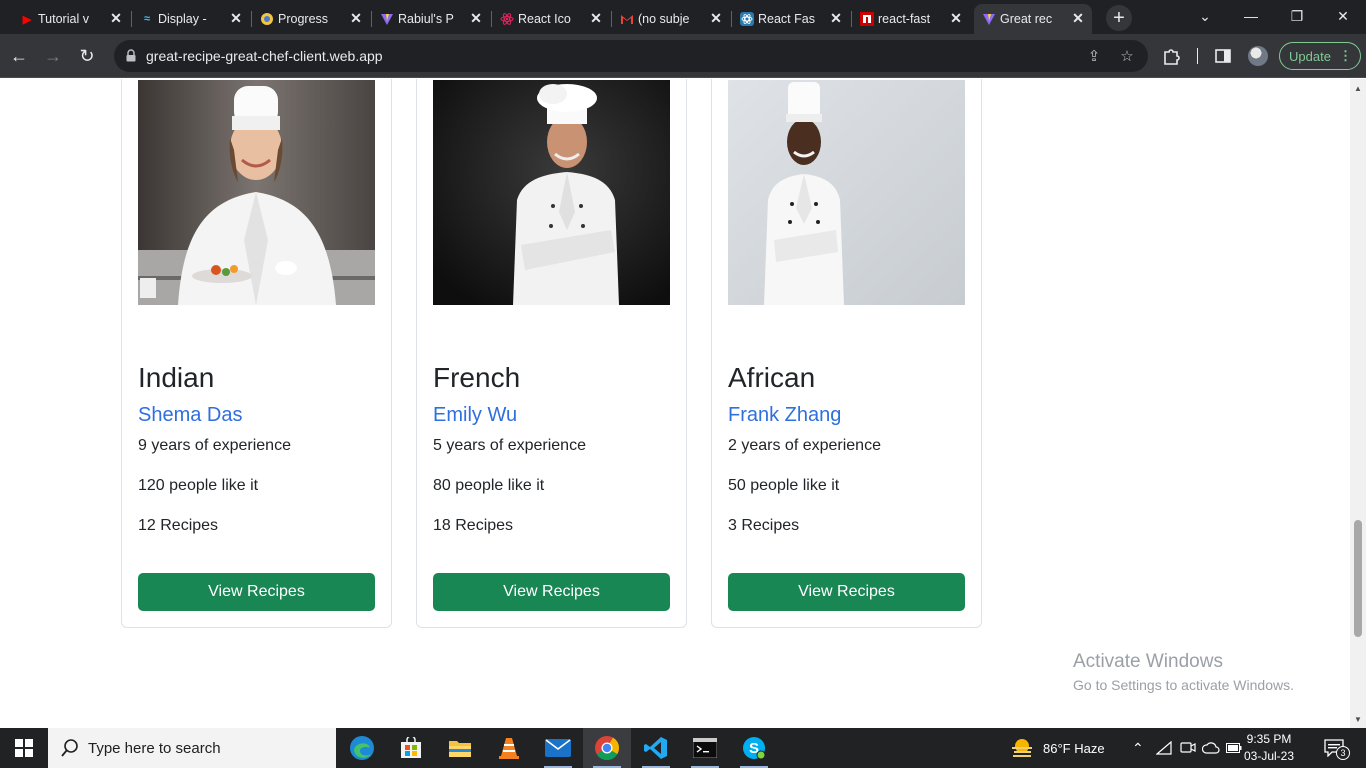  I want to click on back-button: ←, so click(19, 56).